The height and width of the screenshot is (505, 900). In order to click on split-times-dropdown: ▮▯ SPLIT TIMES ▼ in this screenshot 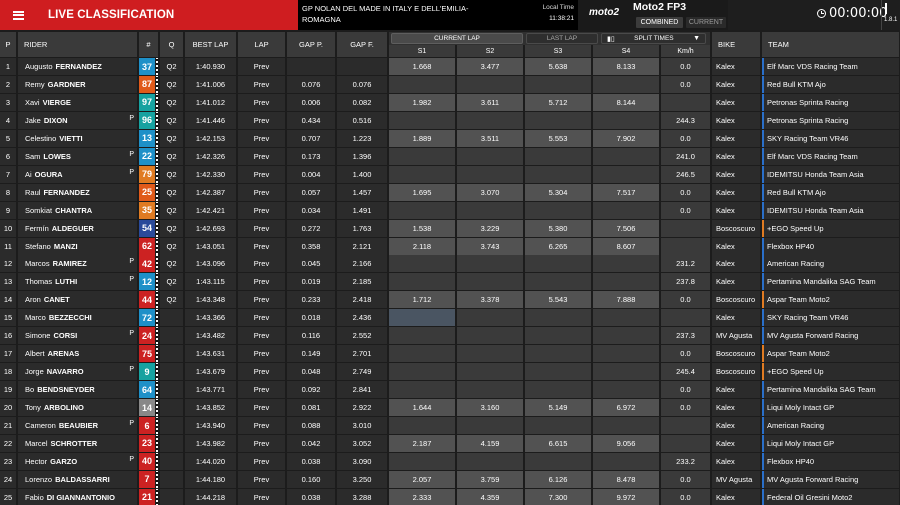, I will do `click(653, 38)`.